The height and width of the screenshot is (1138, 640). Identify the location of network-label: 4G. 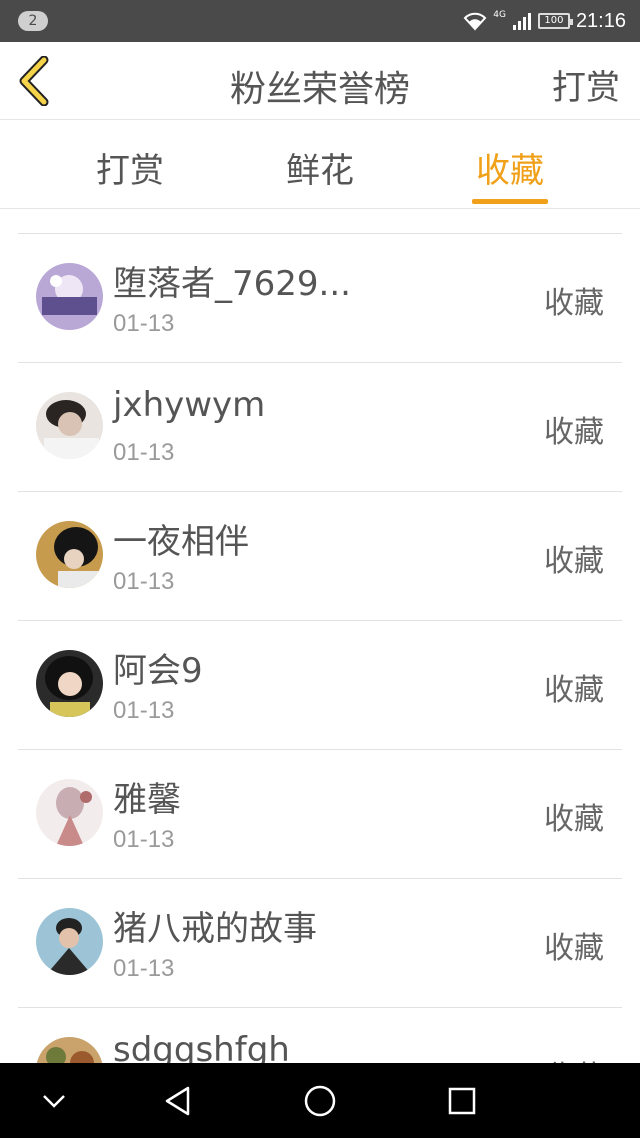
(499, 15).